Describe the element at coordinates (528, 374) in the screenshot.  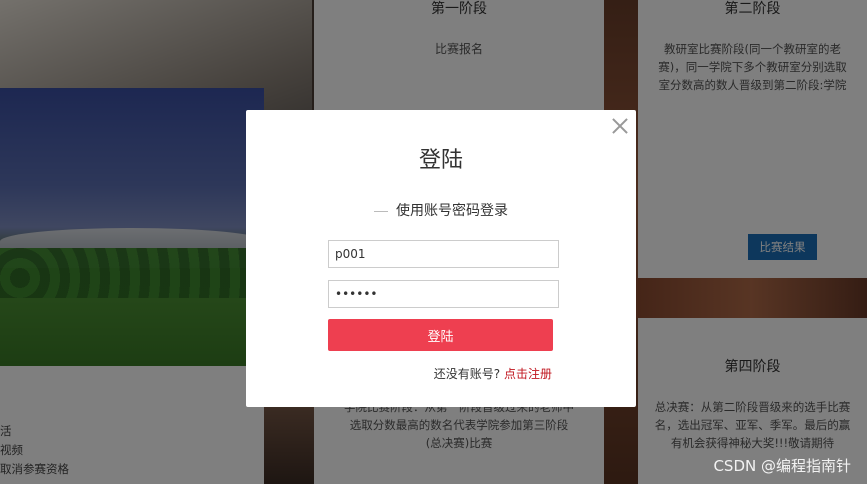
I see `register-link: 点击注册` at that location.